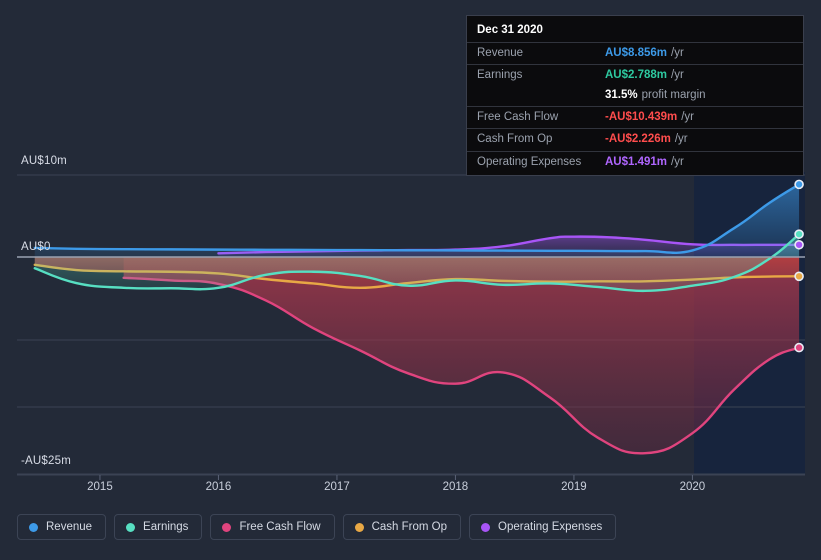 The height and width of the screenshot is (560, 821). I want to click on tooltip-row: Free Cash Flow -AU$10.439m/yr, so click(635, 116).